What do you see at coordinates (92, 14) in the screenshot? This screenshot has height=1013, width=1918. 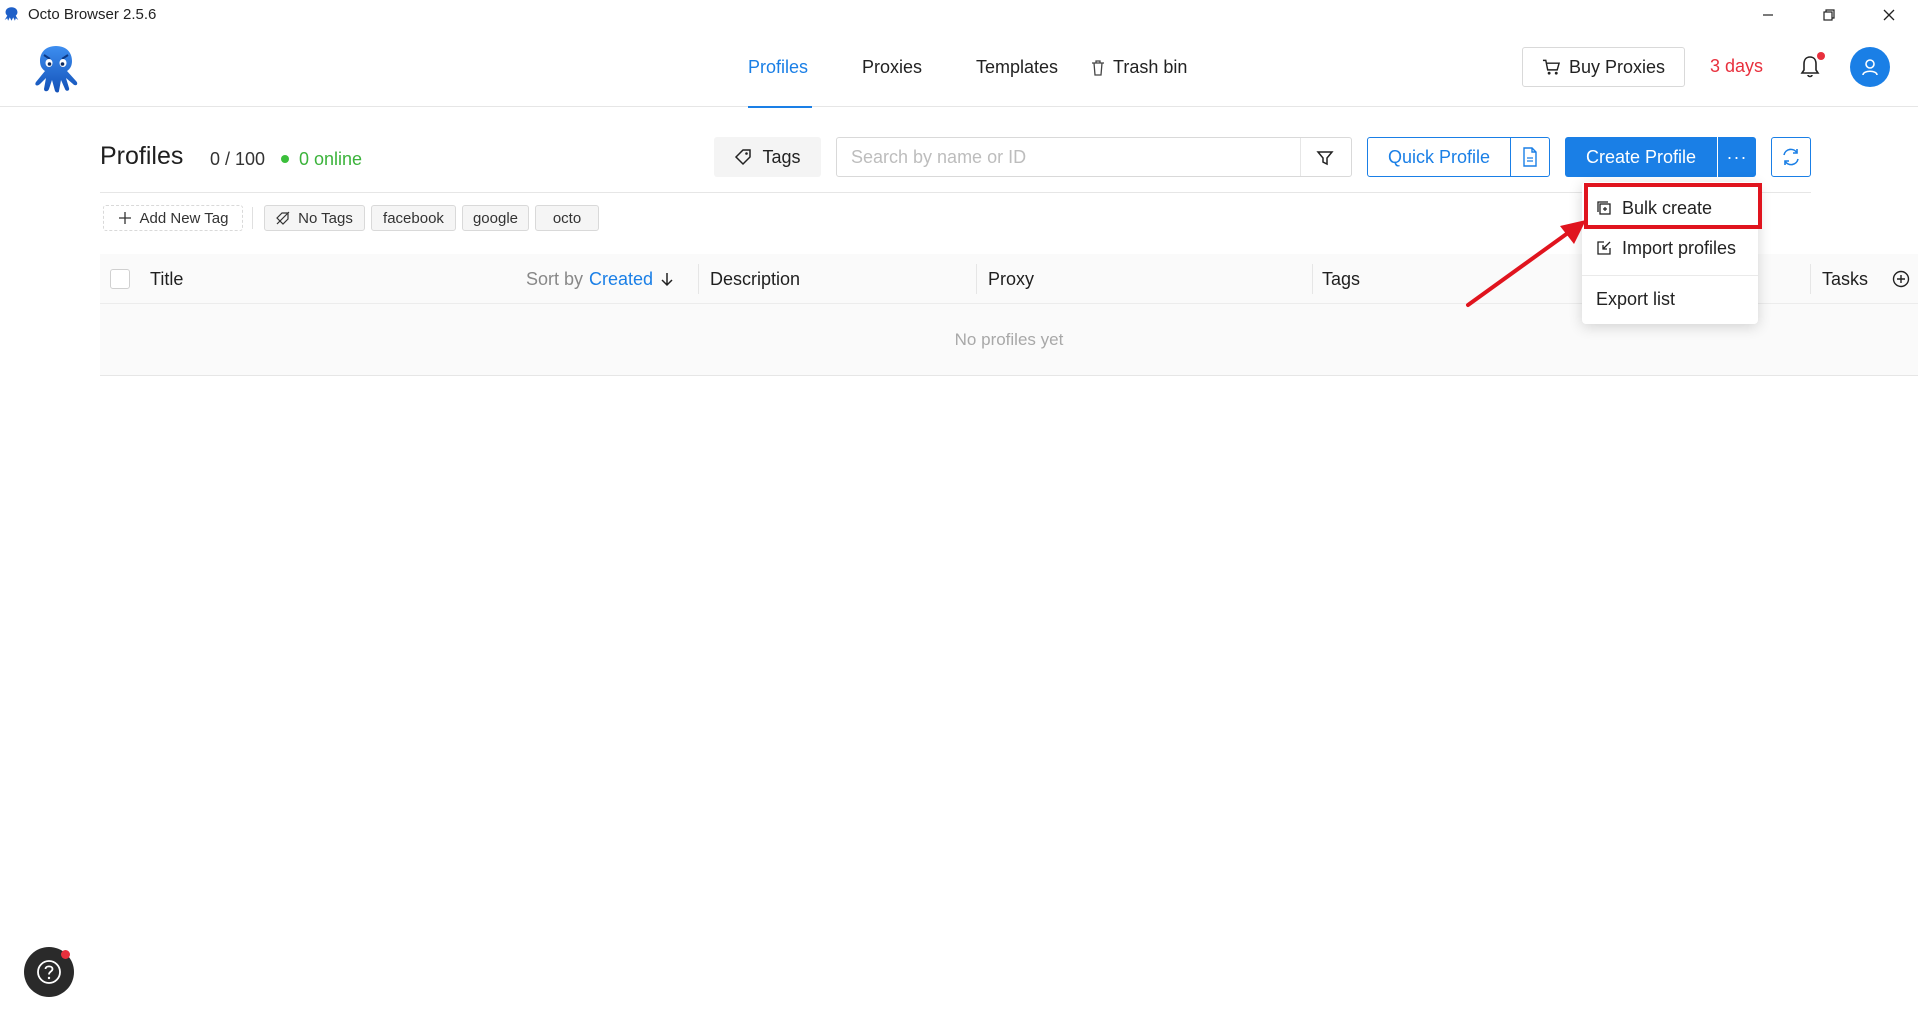 I see `window-title: Octo Browser 2.5.6` at bounding box center [92, 14].